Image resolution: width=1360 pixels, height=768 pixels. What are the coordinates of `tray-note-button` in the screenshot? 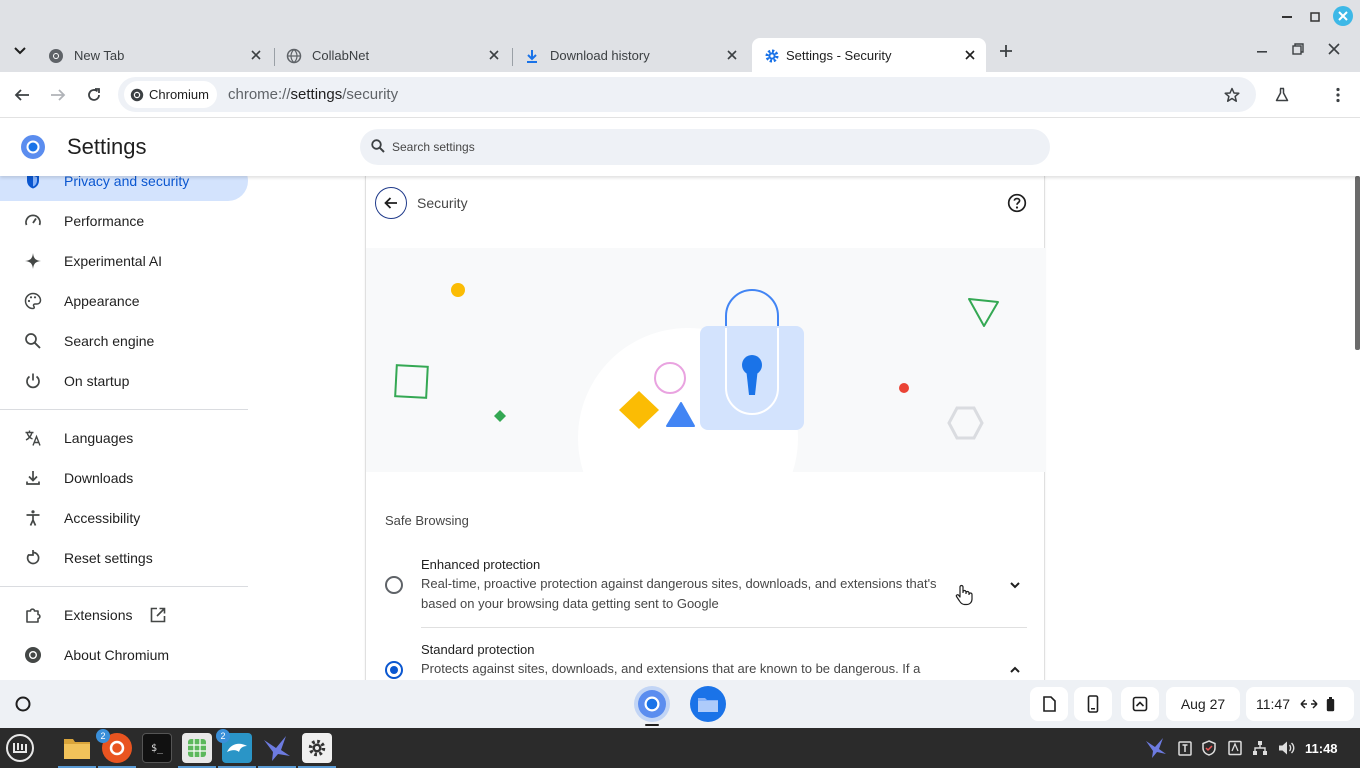 It's located at (1049, 704).